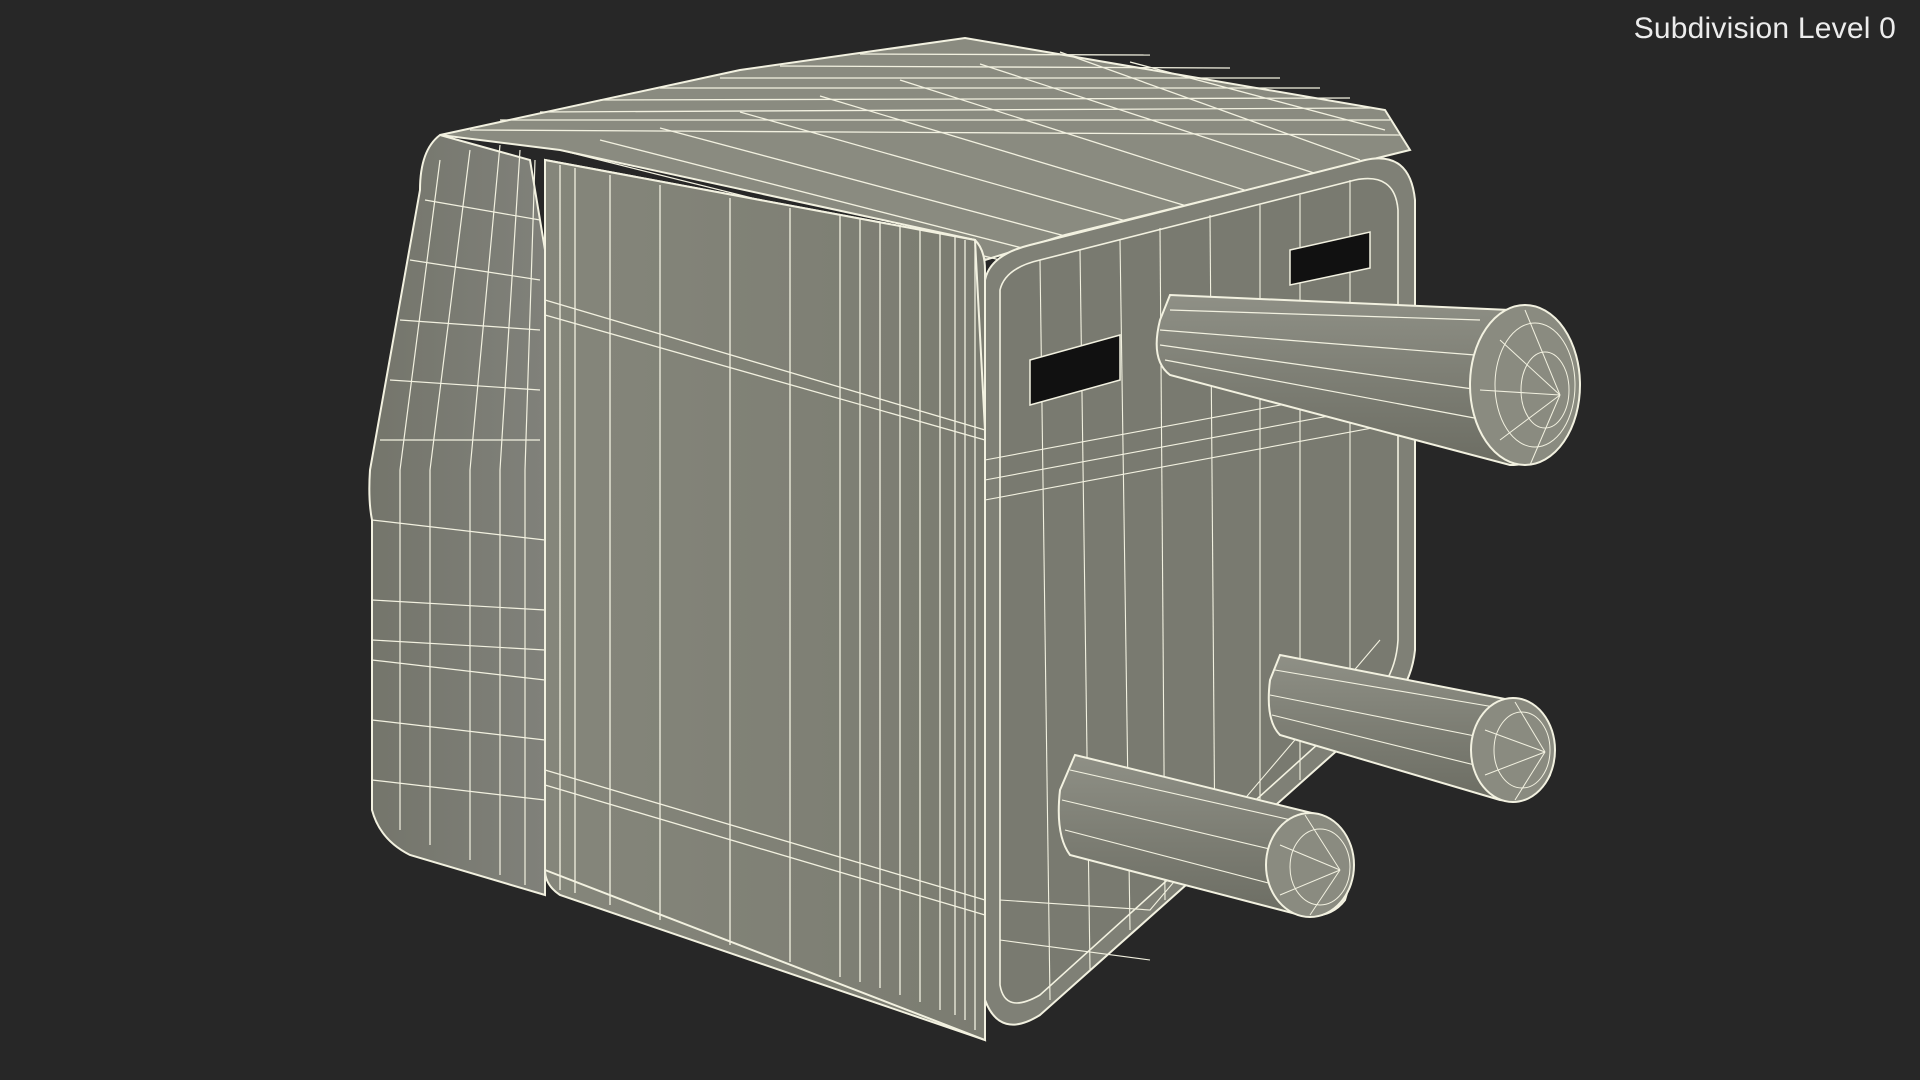 This screenshot has height=1080, width=1920. What do you see at coordinates (1411, 728) in the screenshot?
I see `right-lower-pin` at bounding box center [1411, 728].